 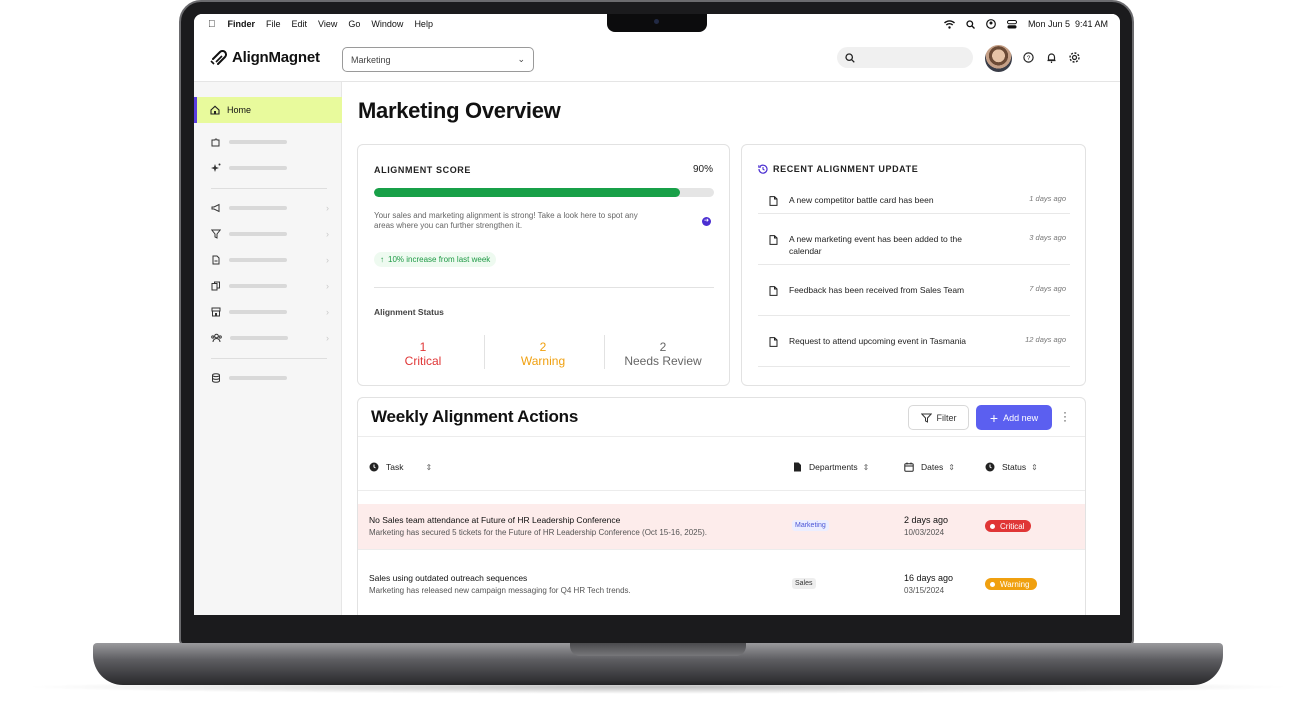 What do you see at coordinates (270, 312) in the screenshot?
I see `sidebar-item-store: ›` at bounding box center [270, 312].